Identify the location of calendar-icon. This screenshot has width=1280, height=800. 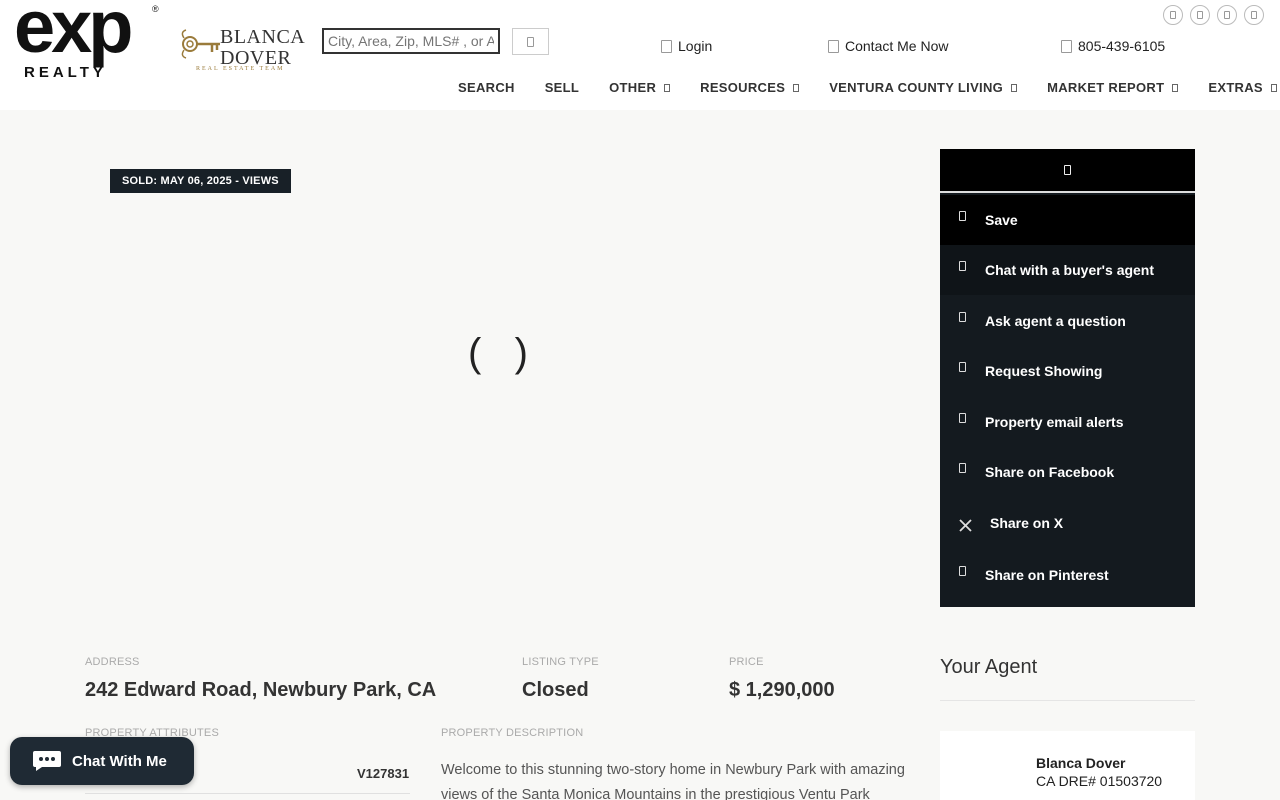
(962, 367).